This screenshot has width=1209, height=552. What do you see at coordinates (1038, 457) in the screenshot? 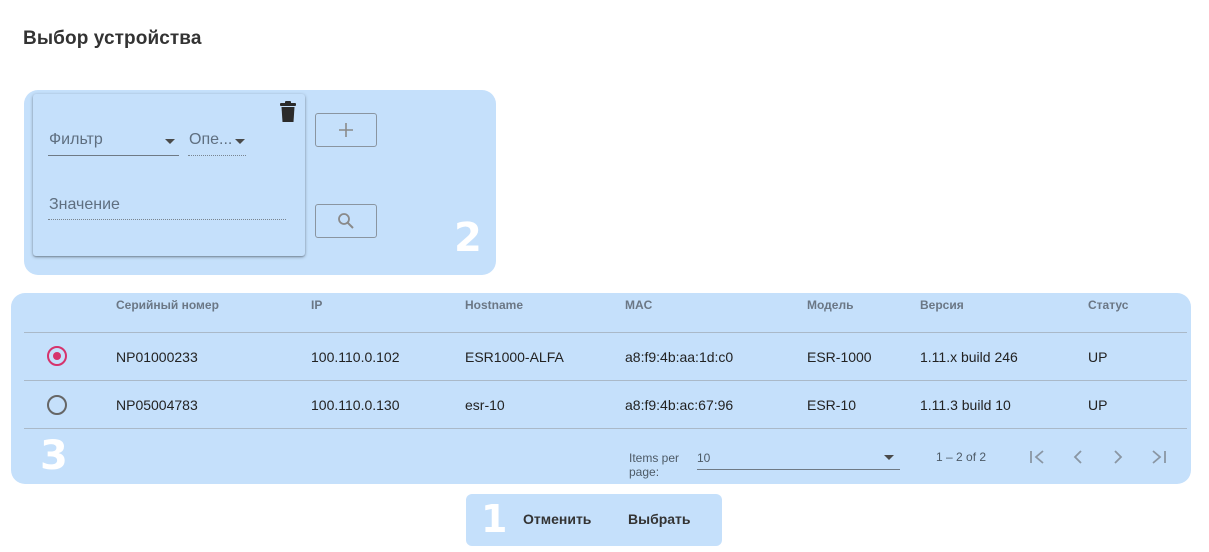
I see `first-page-icon` at bounding box center [1038, 457].